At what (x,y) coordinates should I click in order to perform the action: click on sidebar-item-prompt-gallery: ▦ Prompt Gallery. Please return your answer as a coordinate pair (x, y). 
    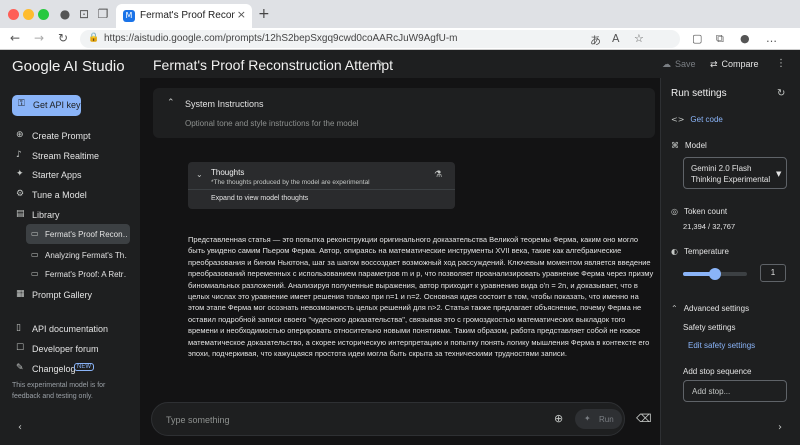
    Looking at the image, I should click on (72, 295).